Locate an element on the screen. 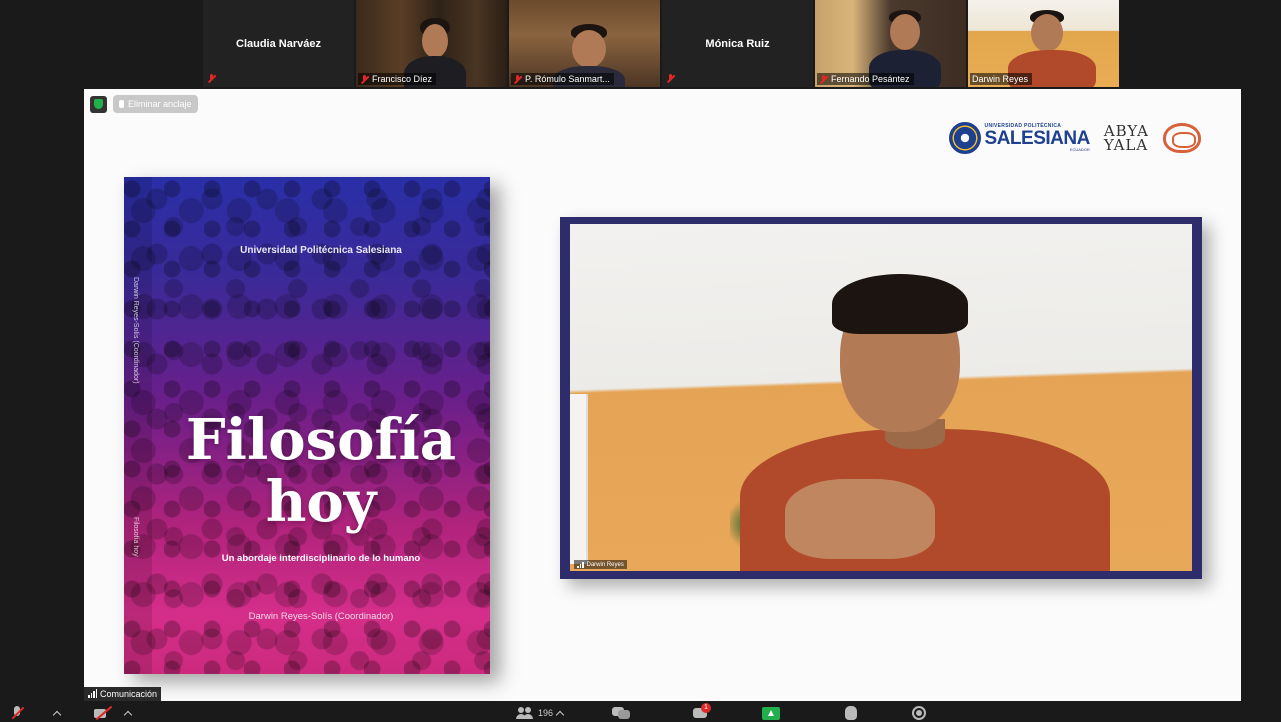 Image resolution: width=1281 pixels, height=722 pixels. connection-indicator: Comunicación is located at coordinates (123, 694).